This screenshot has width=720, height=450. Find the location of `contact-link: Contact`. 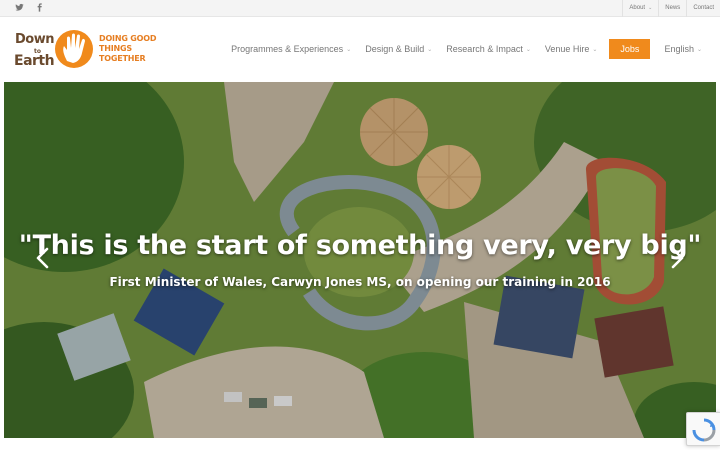

contact-link: Contact is located at coordinates (703, 8).